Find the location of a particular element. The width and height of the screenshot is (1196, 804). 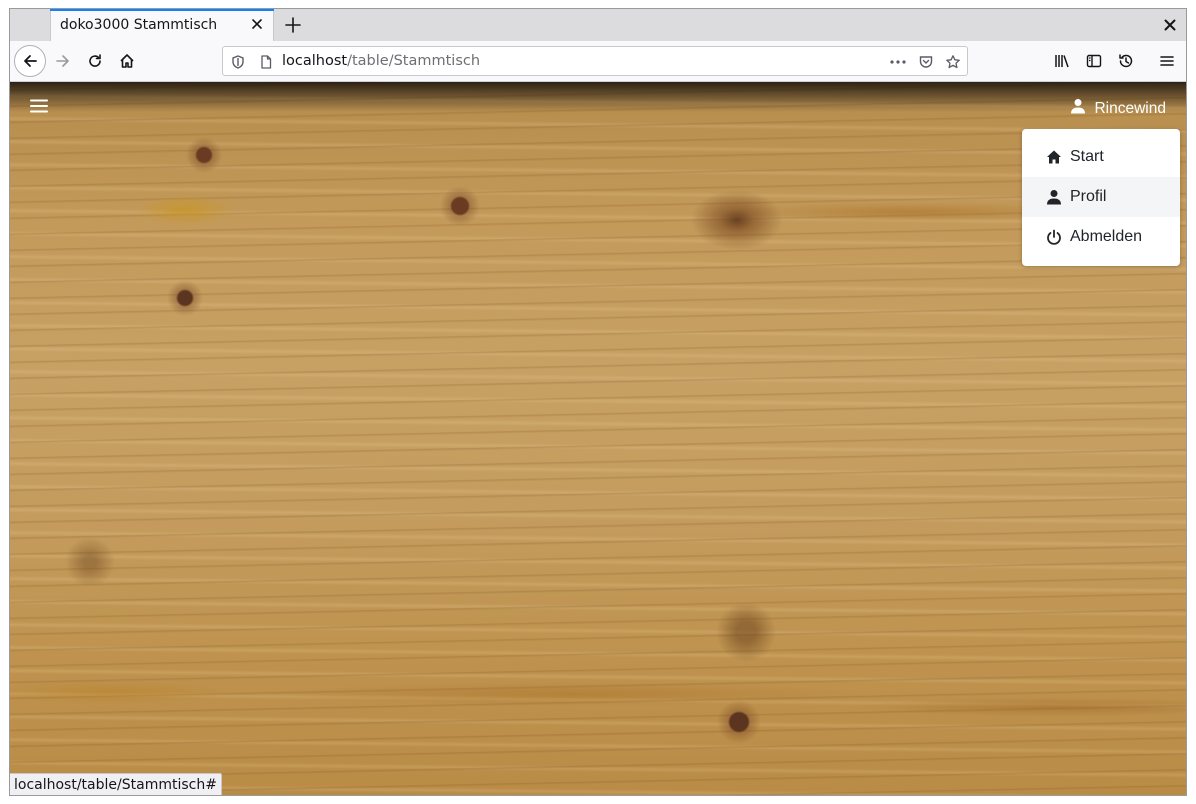

hamburger-menu-icon is located at coordinates (39, 106).